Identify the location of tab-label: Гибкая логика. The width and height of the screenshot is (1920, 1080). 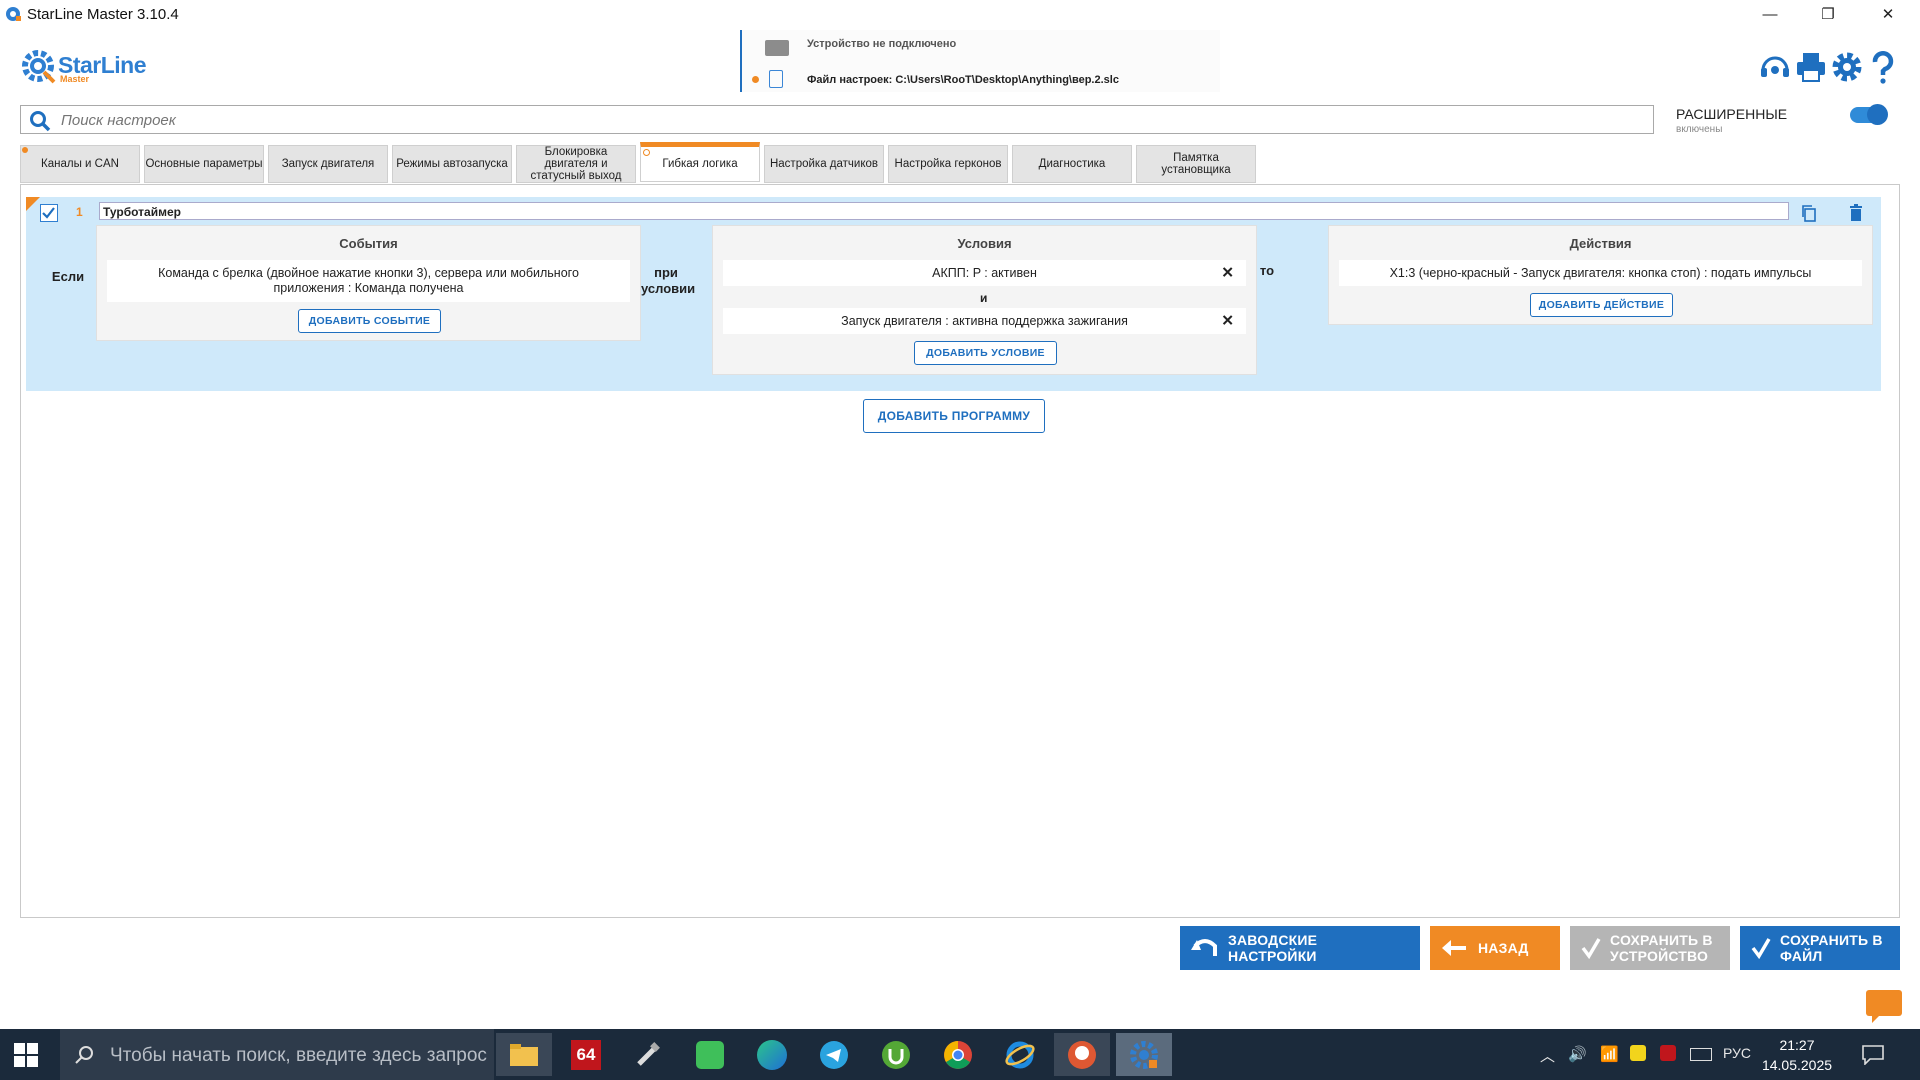
(700, 164).